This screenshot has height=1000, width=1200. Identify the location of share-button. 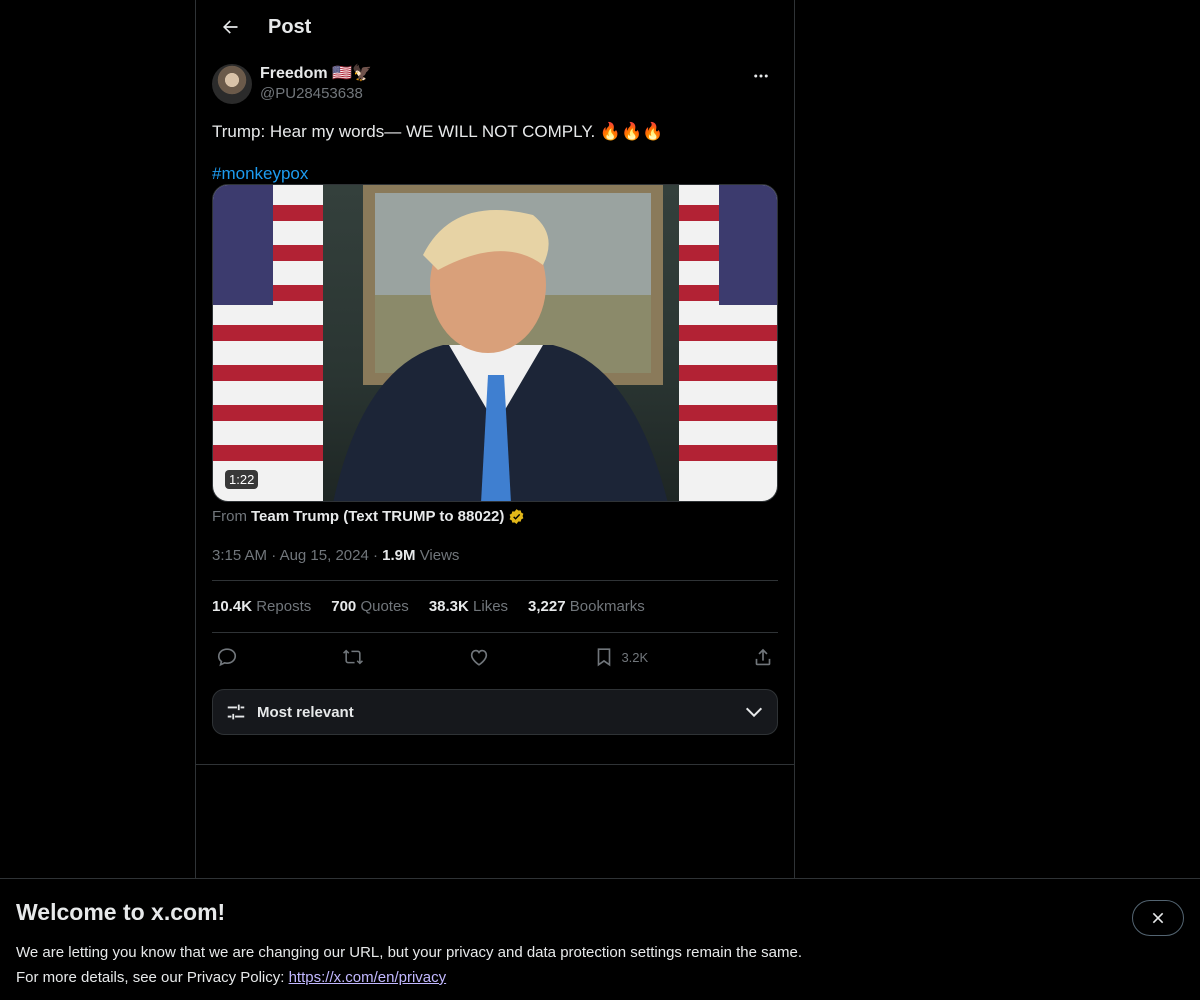
(763, 657).